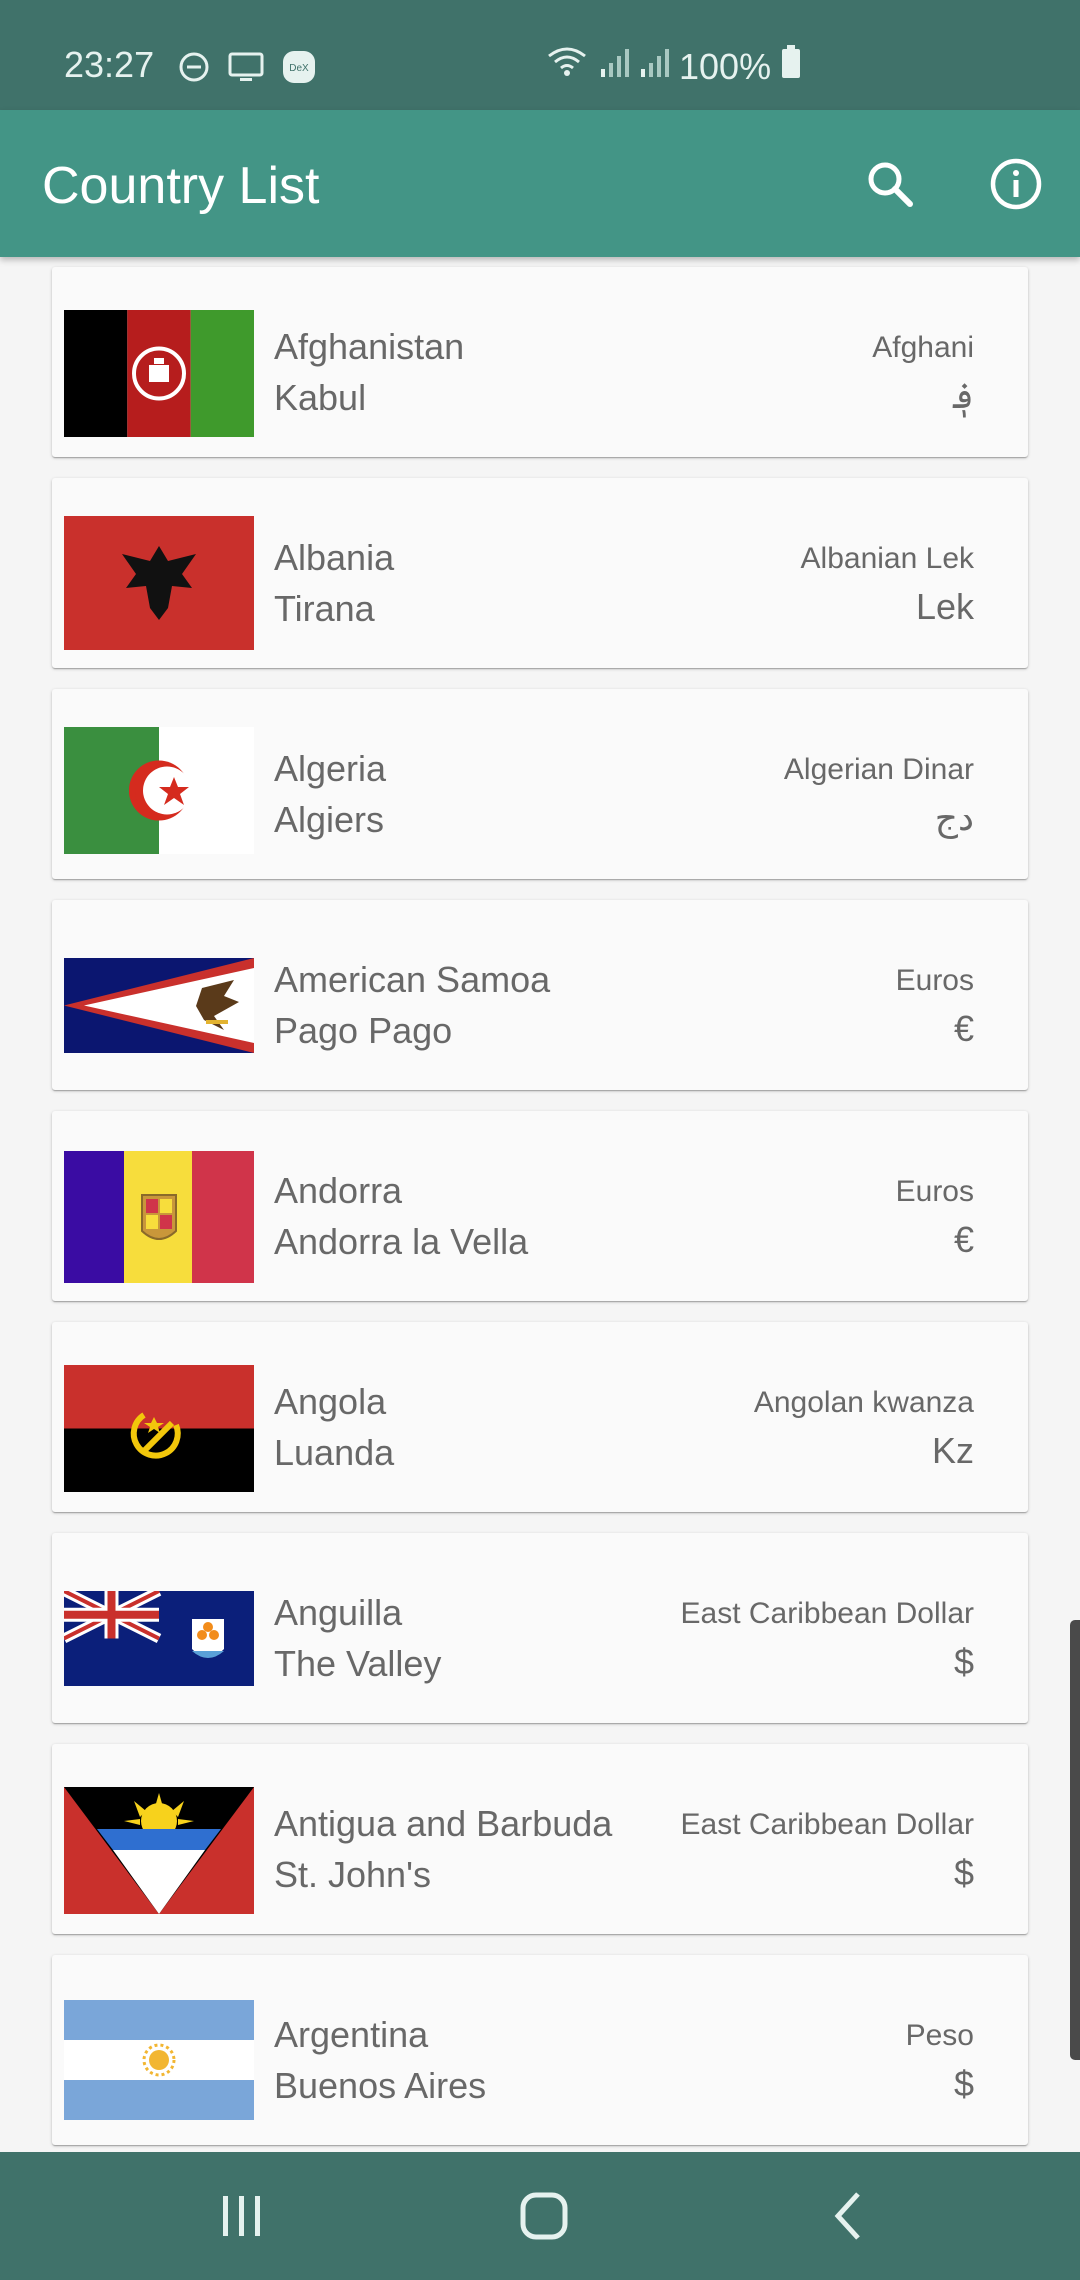 This screenshot has width=1080, height=2280. I want to click on capital-name: St. John's, so click(352, 1874).